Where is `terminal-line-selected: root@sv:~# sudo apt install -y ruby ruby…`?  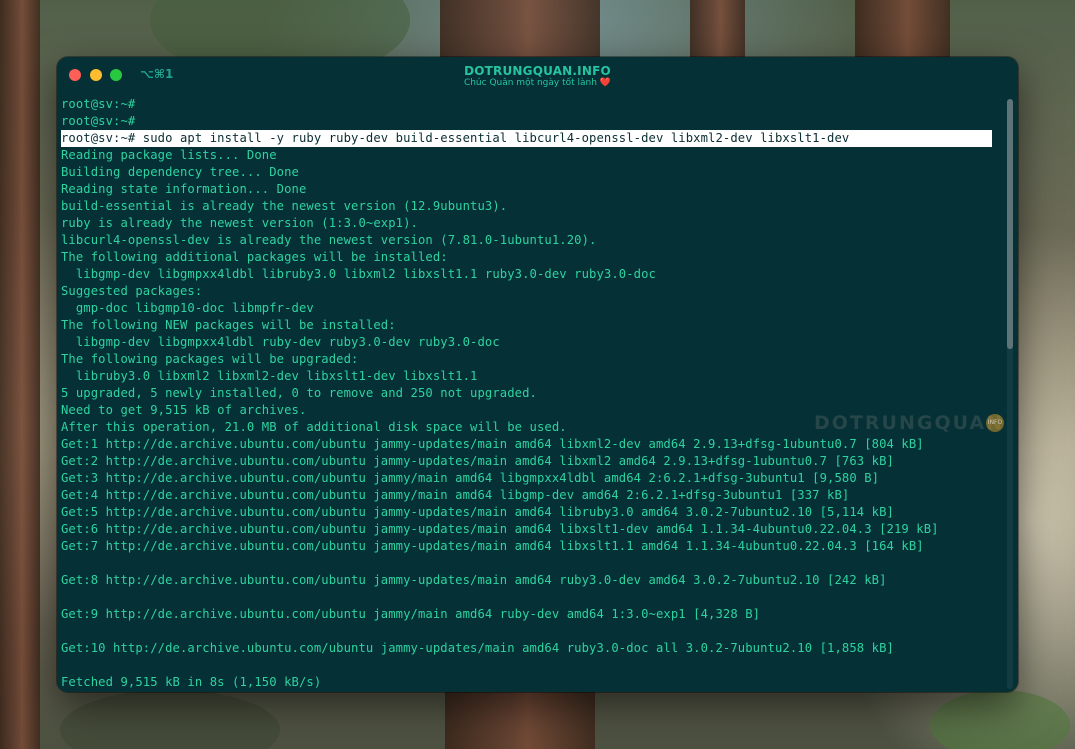 terminal-line-selected: root@sv:~# sudo apt install -y ruby ruby… is located at coordinates (526, 138).